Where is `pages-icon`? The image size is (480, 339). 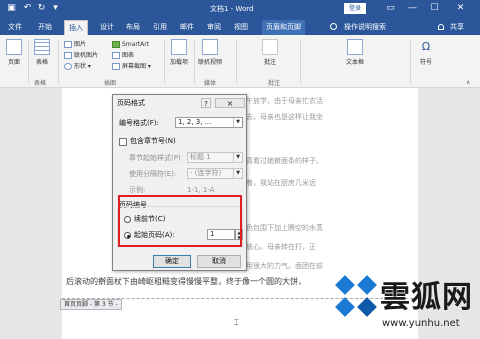
pages-icon is located at coordinates (14, 47).